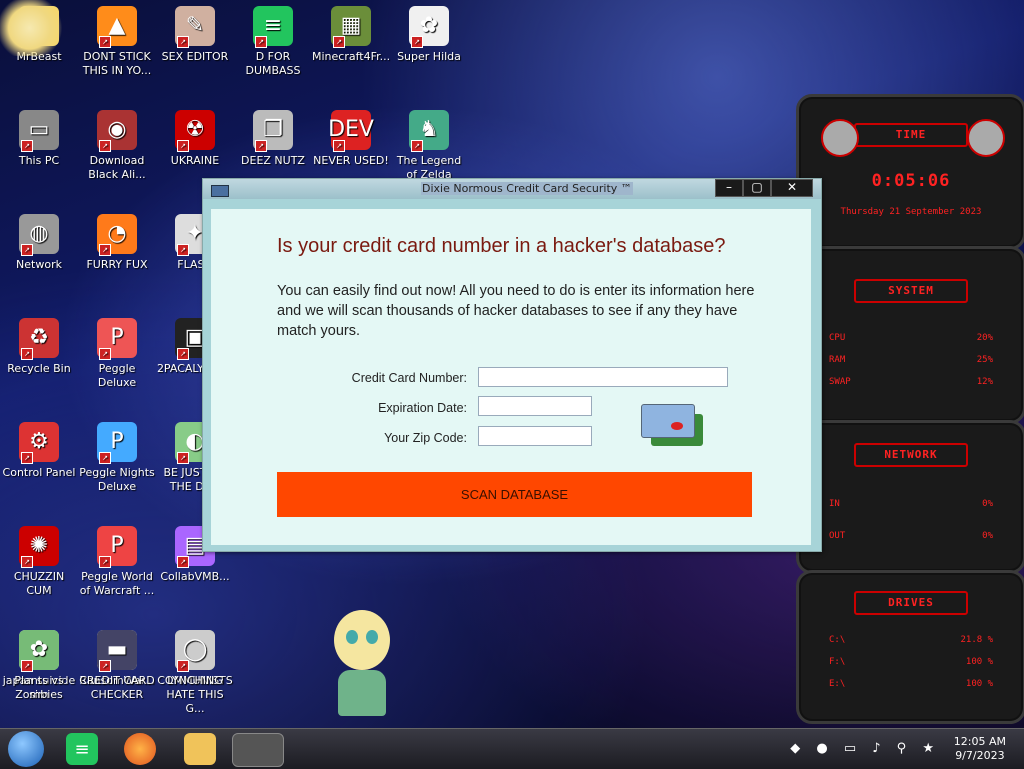 This screenshot has height=769, width=1024. Describe the element at coordinates (273, 160) in the screenshot. I see `desktop-icon-label: DEEZ NUTZ` at that location.